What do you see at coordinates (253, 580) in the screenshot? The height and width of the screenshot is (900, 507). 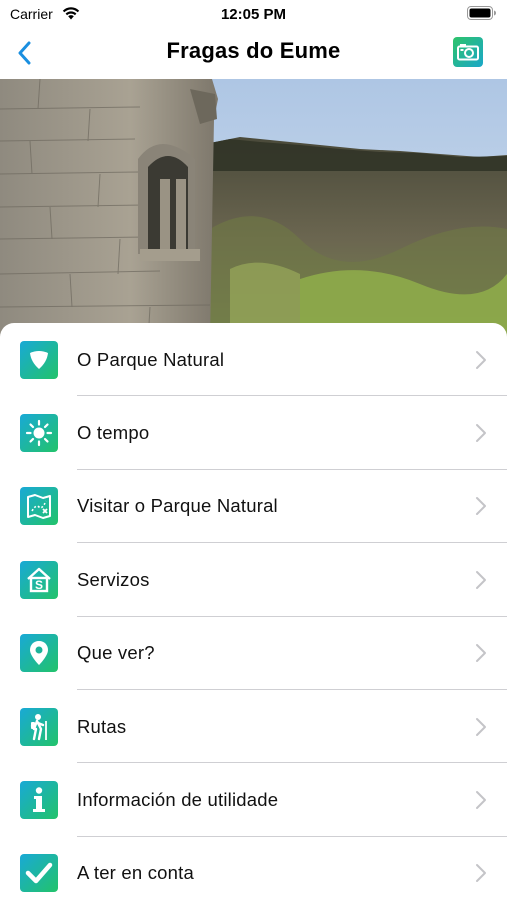 I see `menu-item-servizos: S Servizos` at bounding box center [253, 580].